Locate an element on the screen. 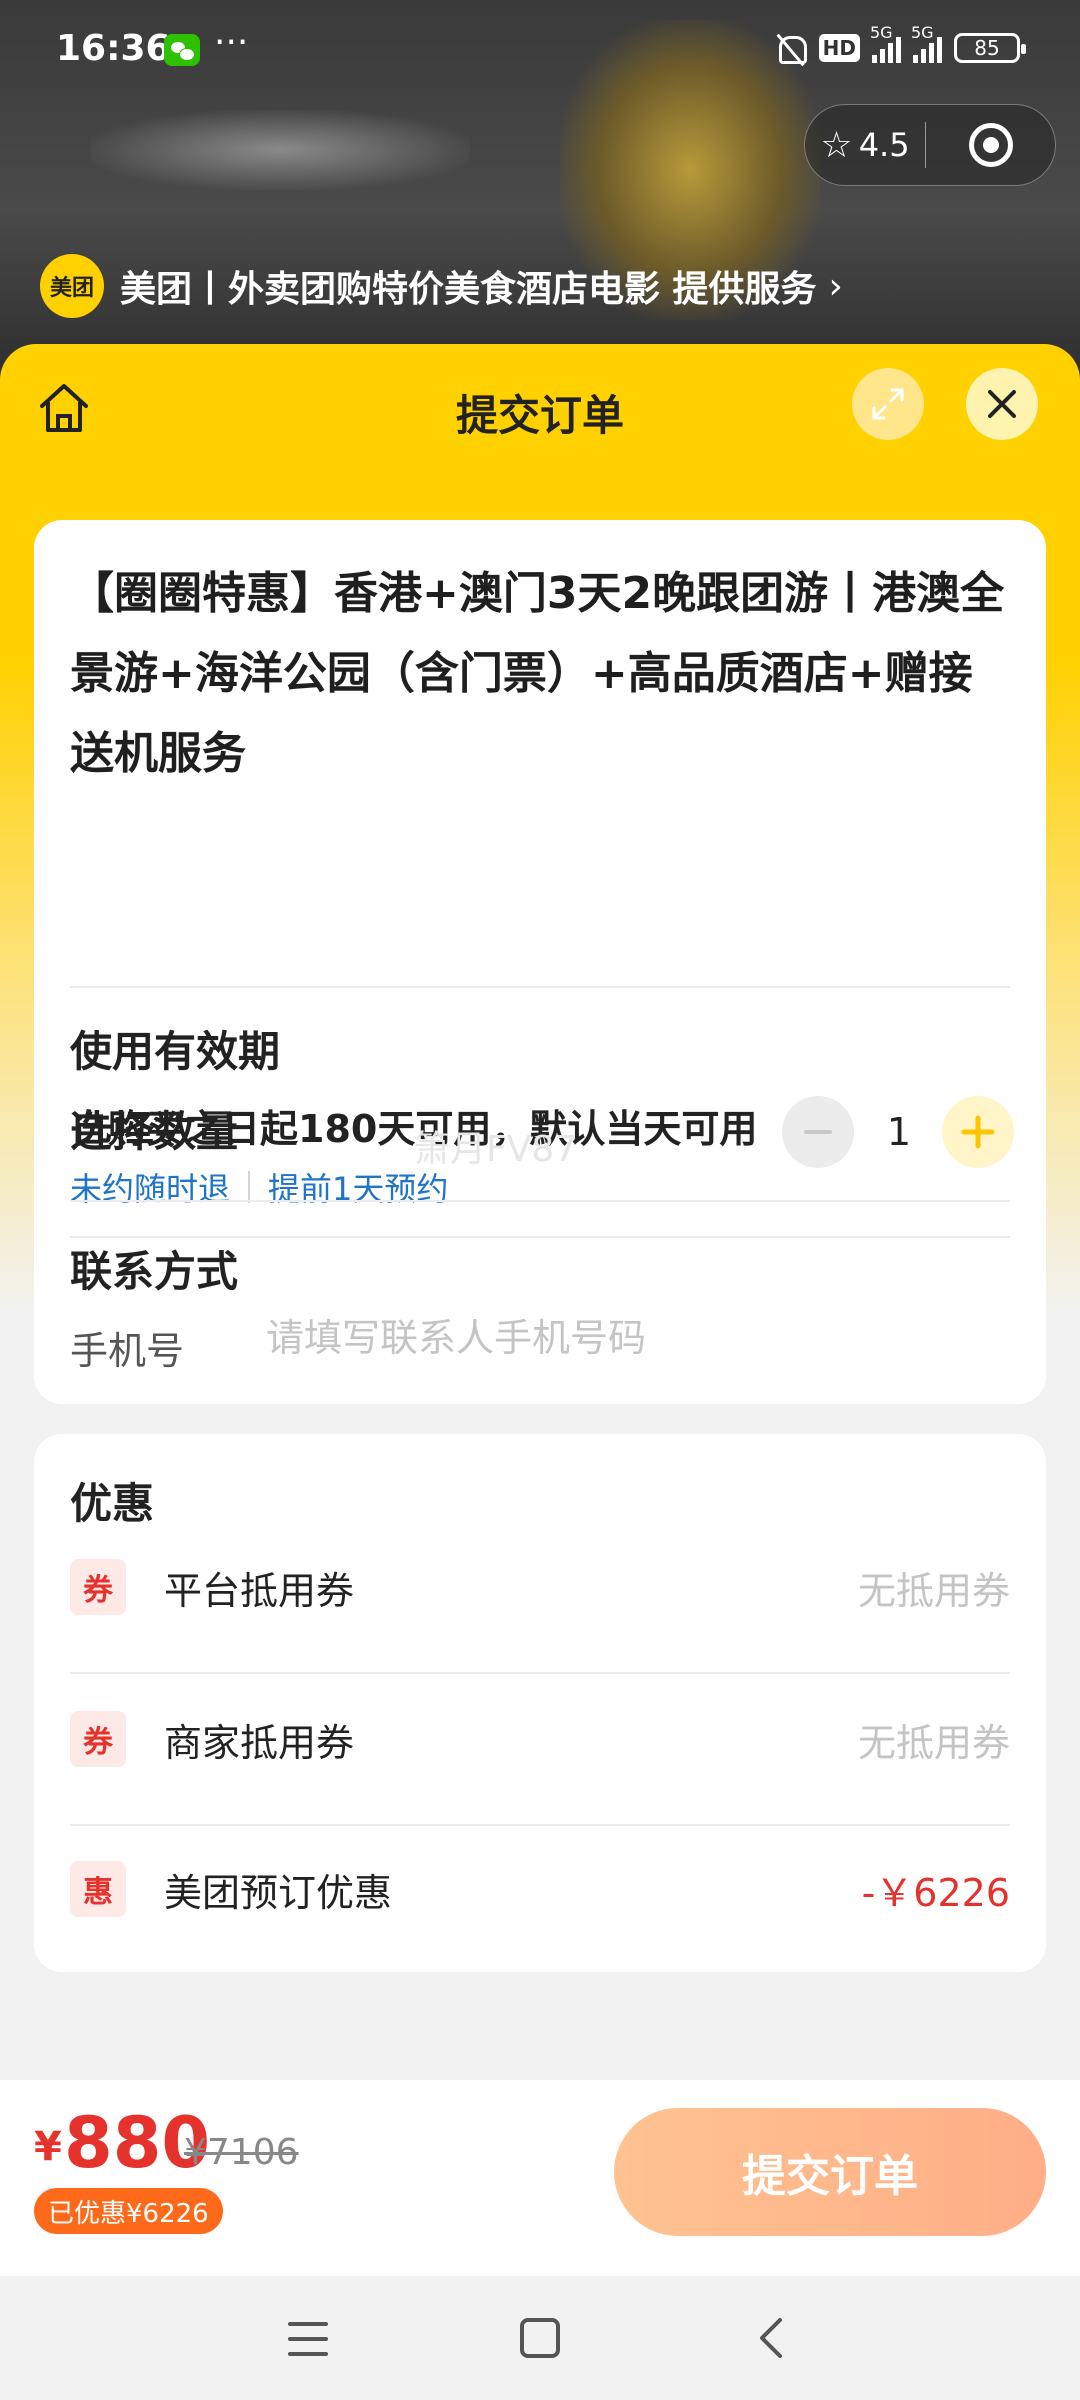 This screenshot has height=2400, width=1080. watermark: 箫月FV87 is located at coordinates (496, 1149).